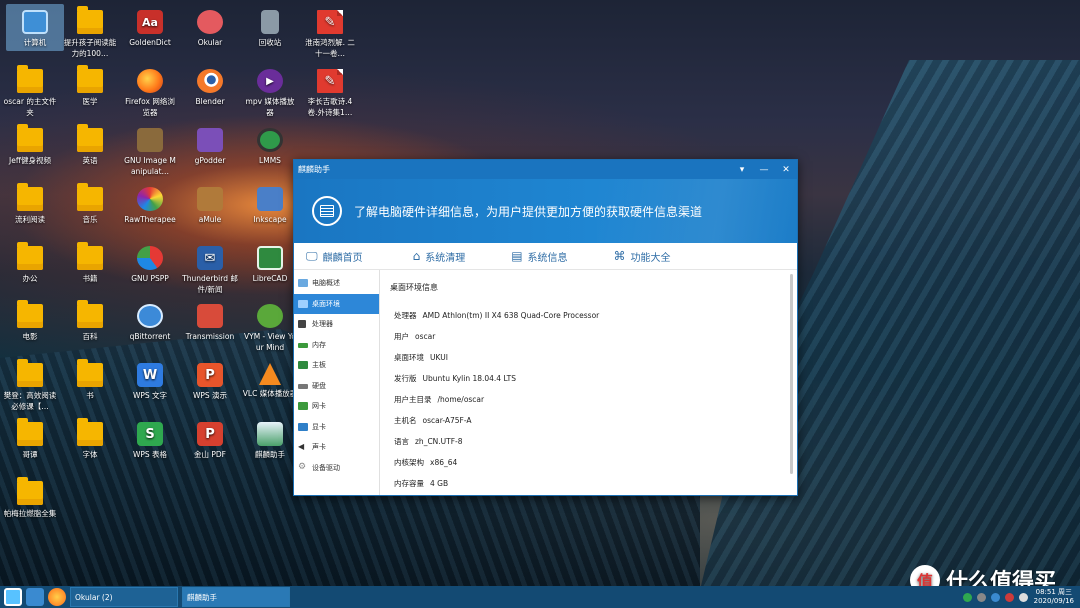  Describe the element at coordinates (336, 406) in the screenshot. I see `sidebar-item-network: 网卡` at that location.